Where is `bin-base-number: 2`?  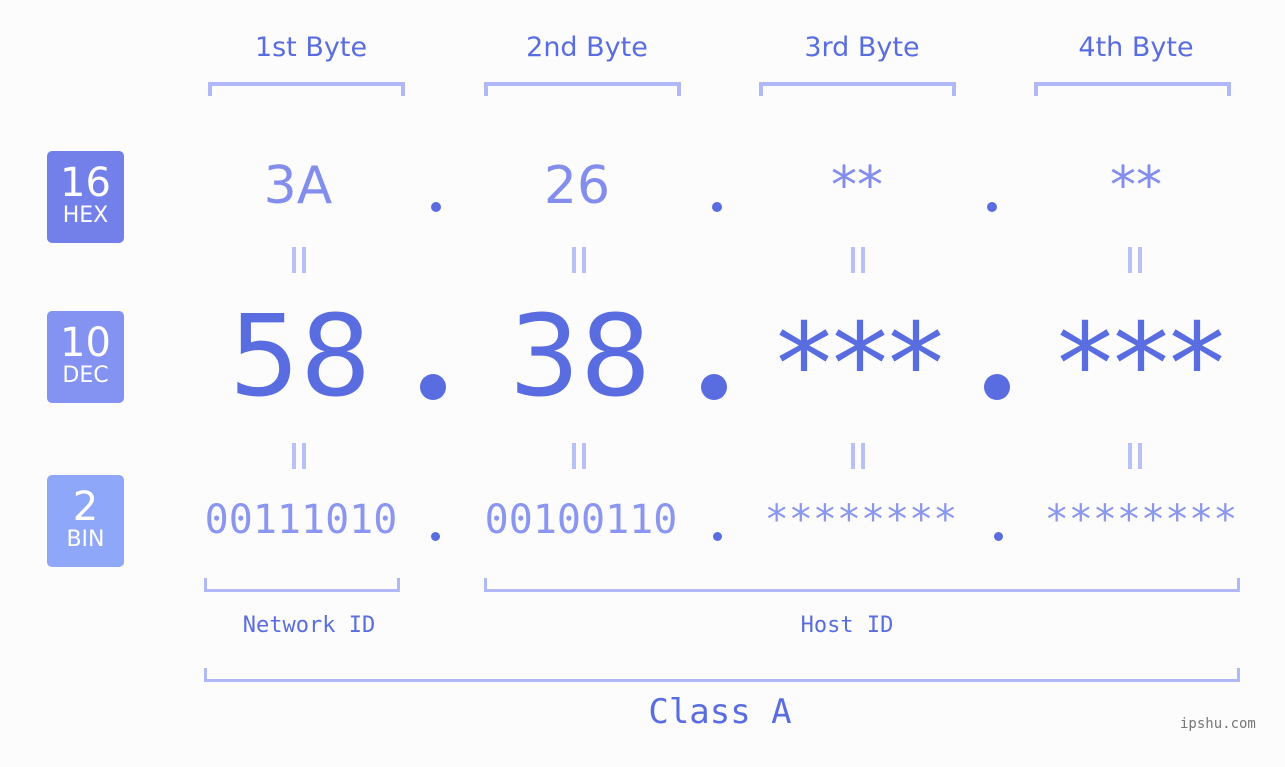
bin-base-number: 2 is located at coordinates (85, 507).